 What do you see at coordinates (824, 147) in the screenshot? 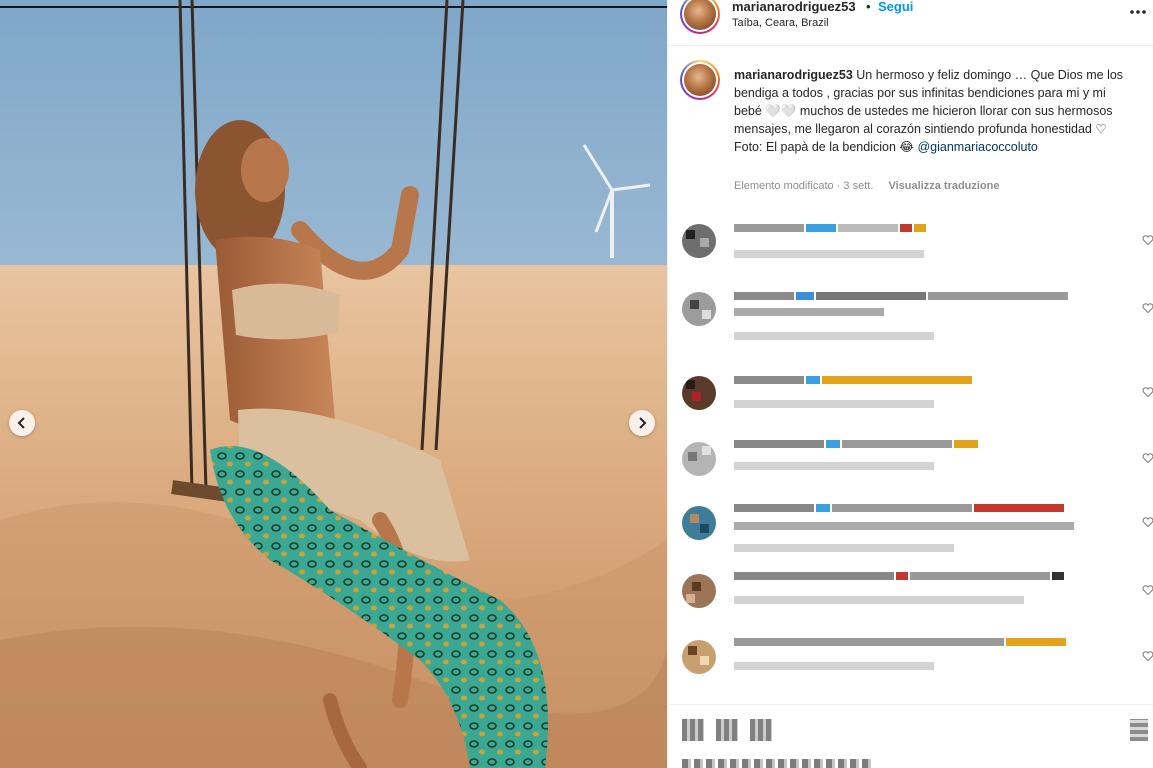
I see `caption-photo-credit: Foto: El papà de la bendicion 😂` at bounding box center [824, 147].